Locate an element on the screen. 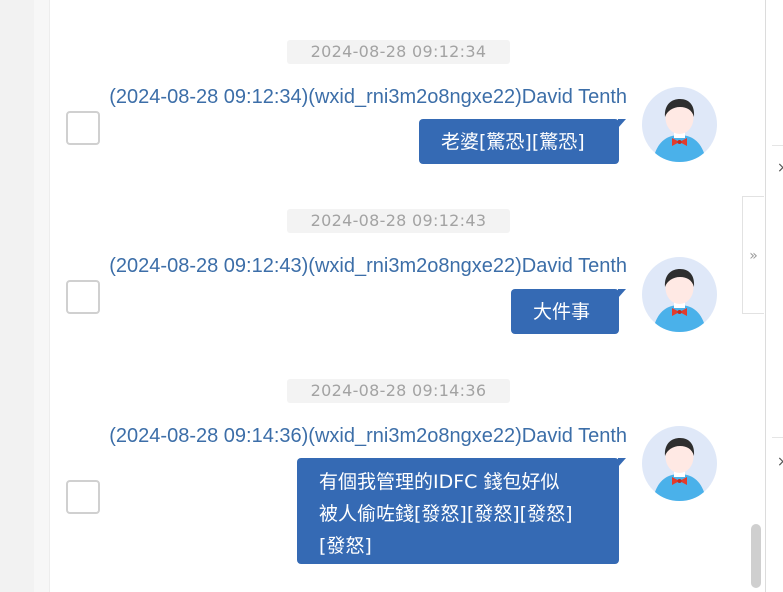  right-side-panel is located at coordinates (774, 296).